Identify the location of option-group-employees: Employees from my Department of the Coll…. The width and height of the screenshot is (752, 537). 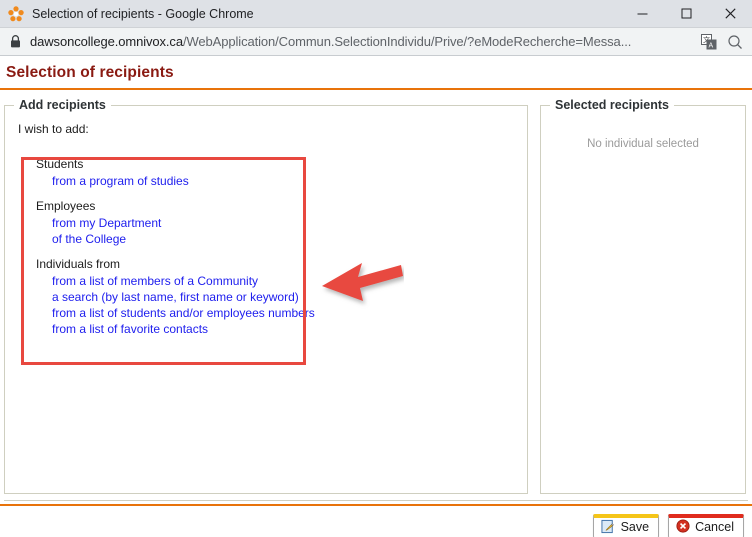
(281, 223).